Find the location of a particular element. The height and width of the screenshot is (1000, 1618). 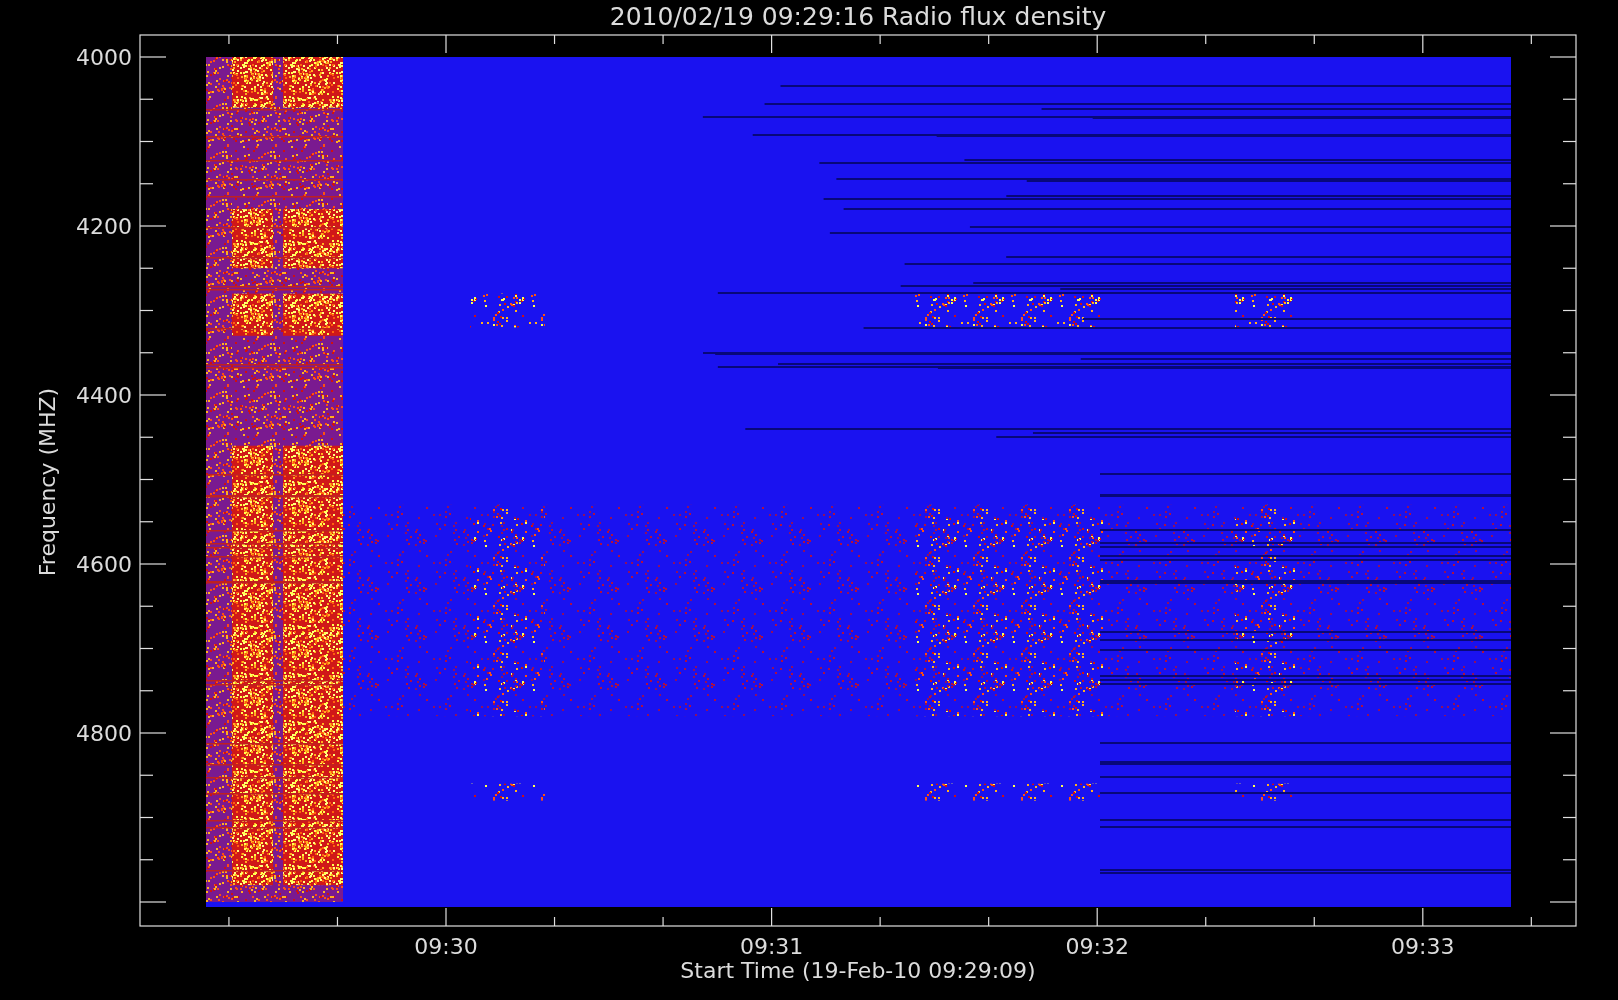

y-axis-title: Frequency (MHZ) is located at coordinates (47, 482).